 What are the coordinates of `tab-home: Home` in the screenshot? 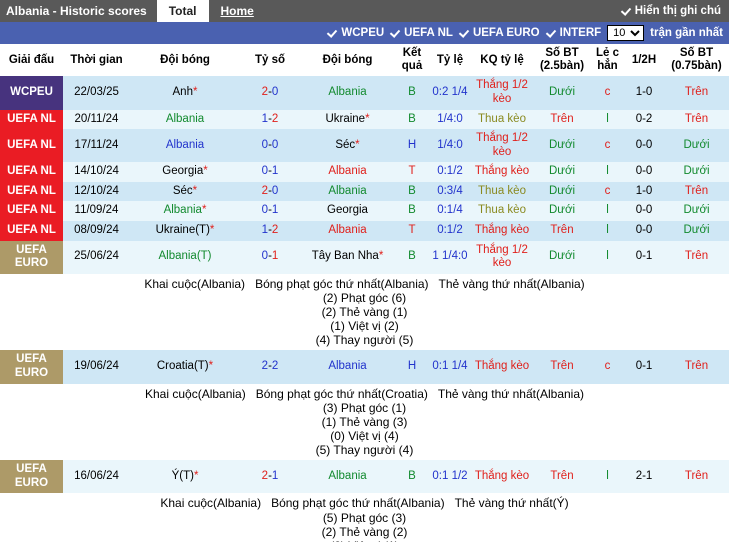 It's located at (237, 11).